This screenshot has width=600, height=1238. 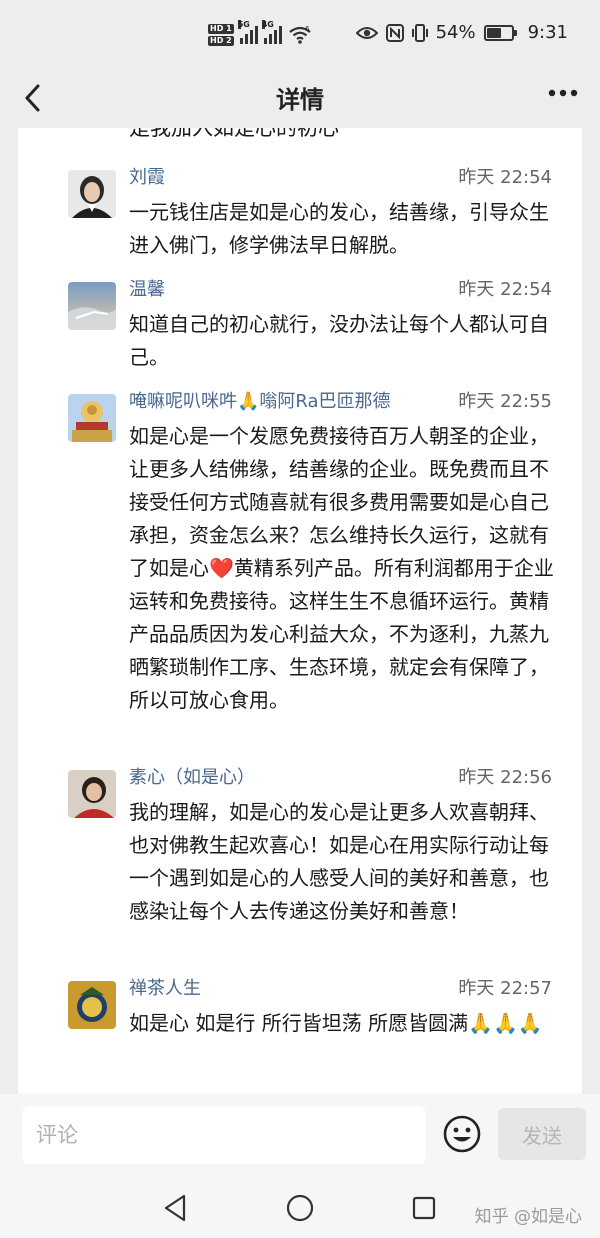 I want to click on comment-input-bar: 发送, so click(x=300, y=1136).